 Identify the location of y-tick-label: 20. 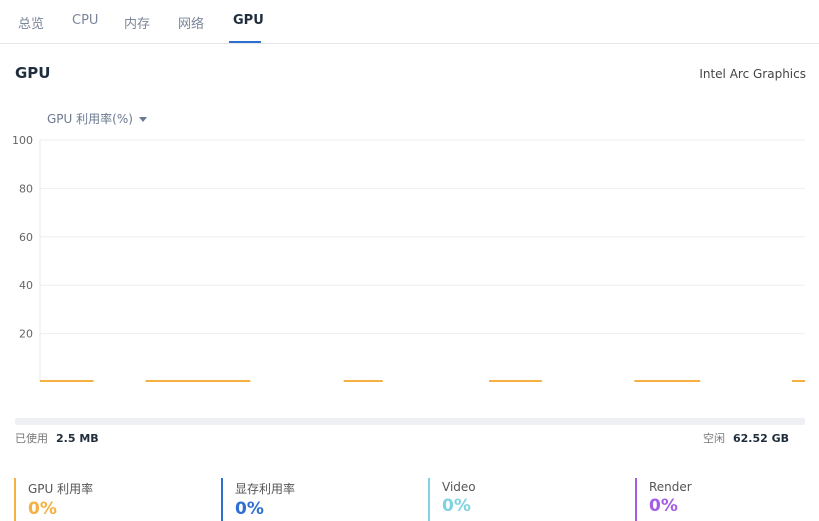
(26, 334).